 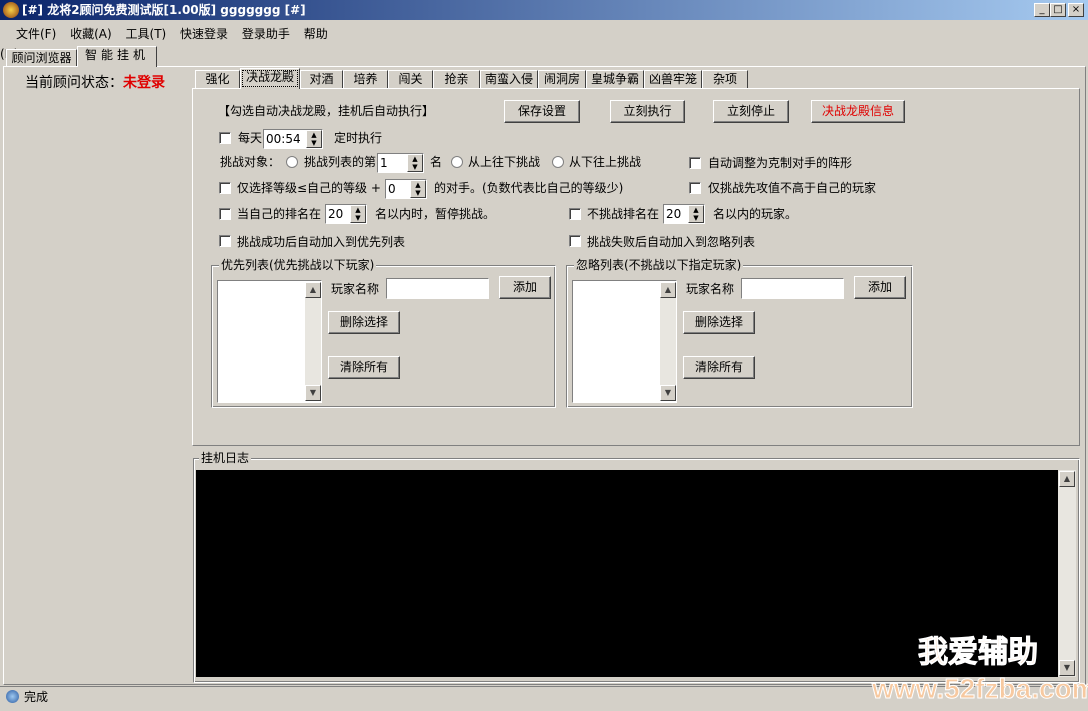 I want to click on close-button: ×, so click(x=1076, y=10).